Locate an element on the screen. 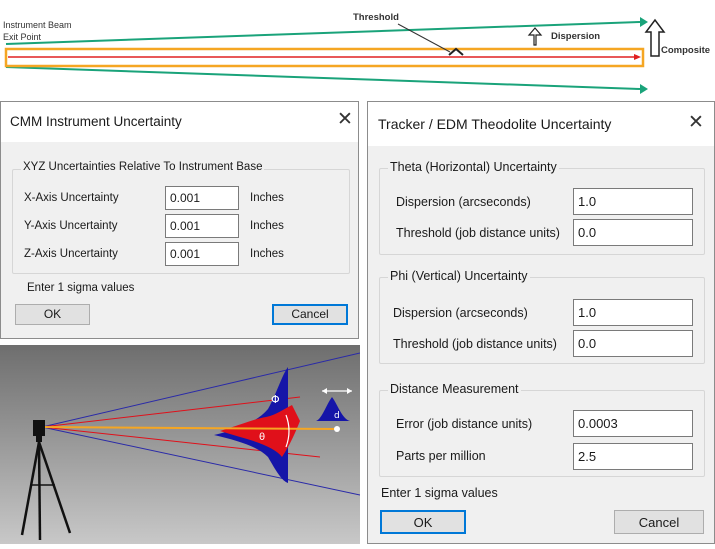 Image resolution: width=715 pixels, height=549 pixels. theta-dispersion-input is located at coordinates (633, 201).